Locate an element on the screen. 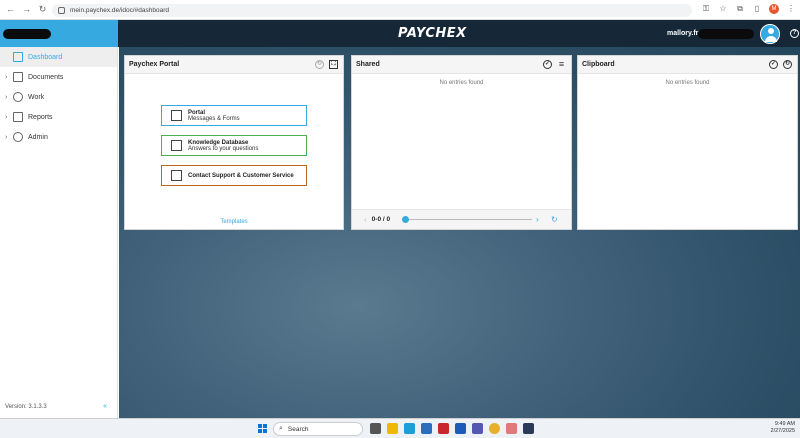  filter-icon: ≡ is located at coordinates (561, 64).